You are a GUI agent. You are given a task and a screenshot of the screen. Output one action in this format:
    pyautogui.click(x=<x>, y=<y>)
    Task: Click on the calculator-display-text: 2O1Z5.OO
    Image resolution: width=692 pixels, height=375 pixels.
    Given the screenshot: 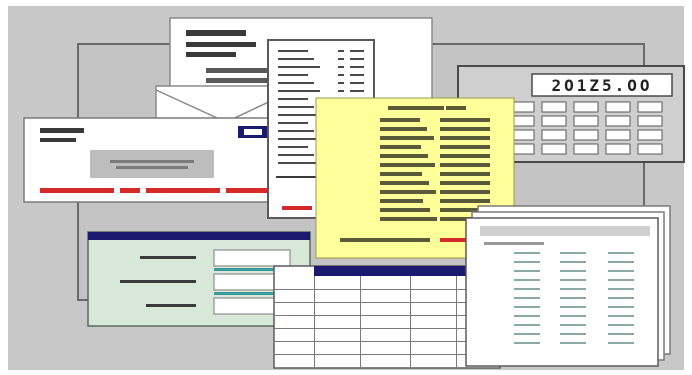 What is the action you would take?
    pyautogui.click(x=601, y=85)
    